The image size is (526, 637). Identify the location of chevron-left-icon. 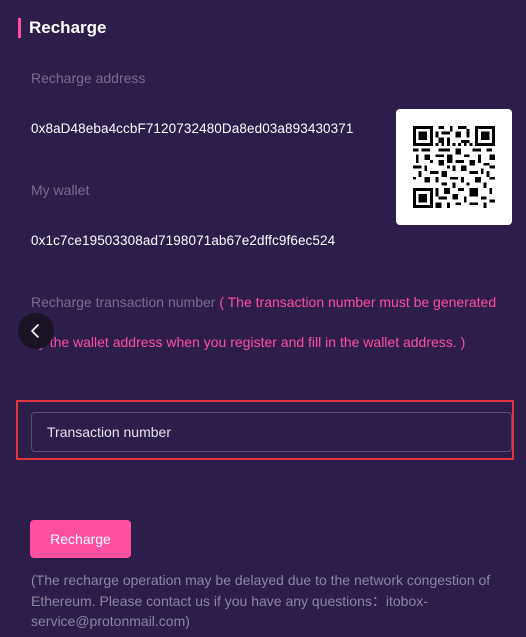
(35, 331).